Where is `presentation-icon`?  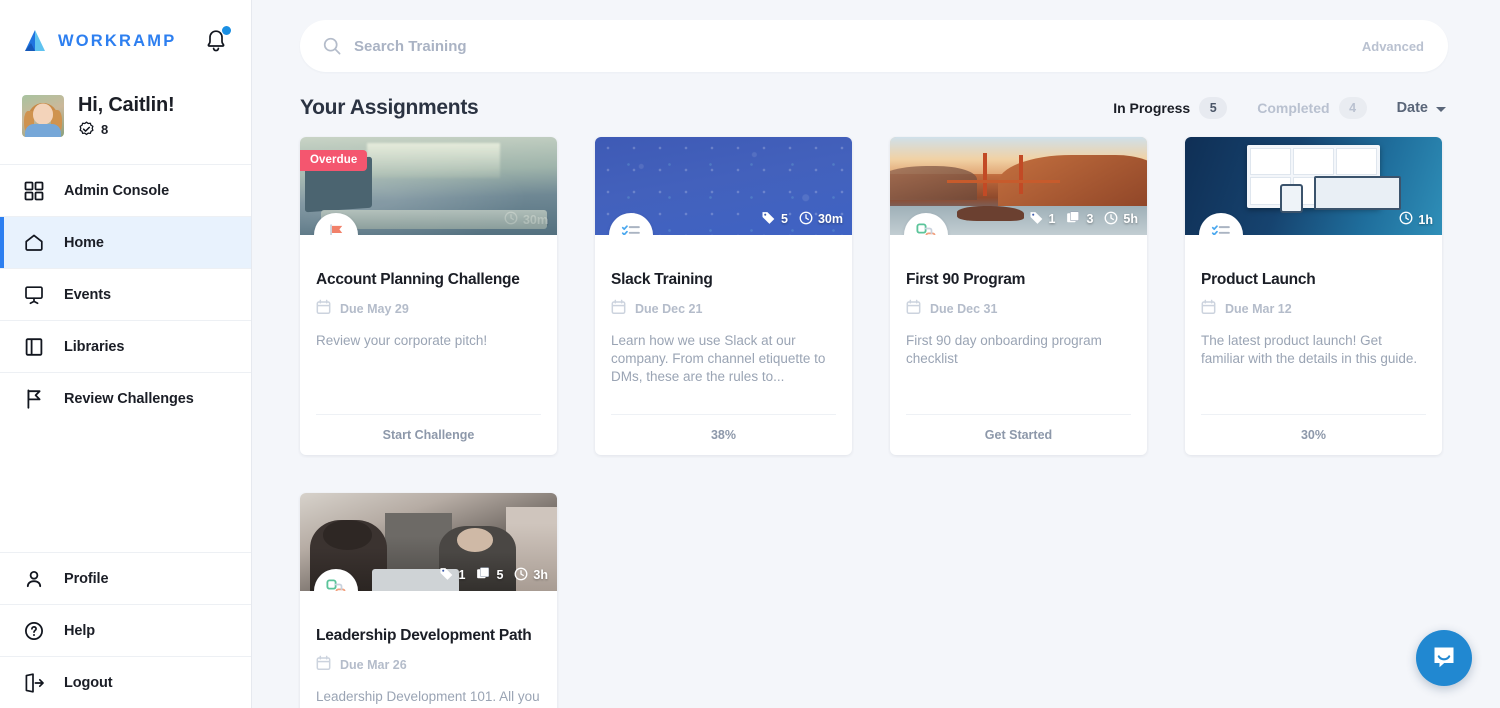
presentation-icon is located at coordinates (34, 295).